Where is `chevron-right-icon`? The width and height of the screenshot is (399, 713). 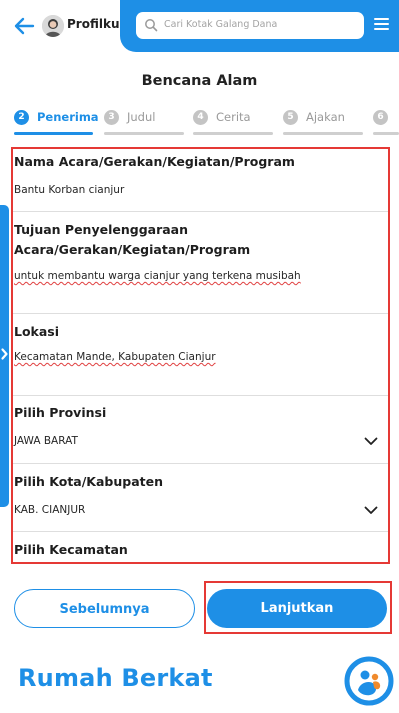
chevron-right-icon is located at coordinates (4, 354).